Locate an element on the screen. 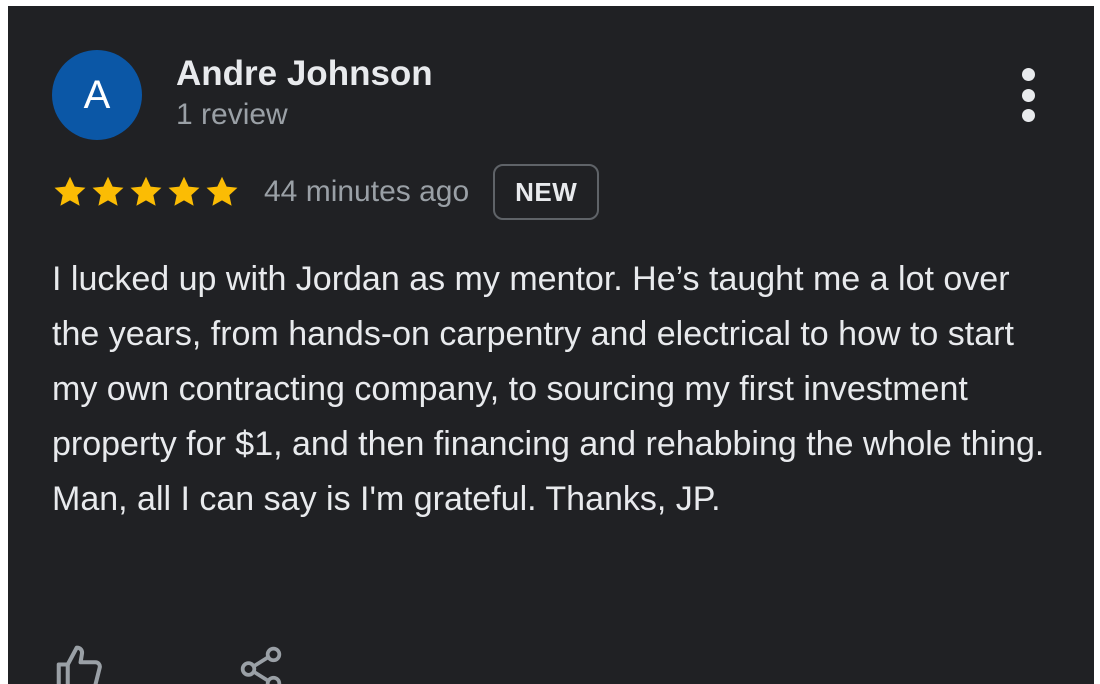 This screenshot has height=684, width=1100. share-icon is located at coordinates (261, 665).